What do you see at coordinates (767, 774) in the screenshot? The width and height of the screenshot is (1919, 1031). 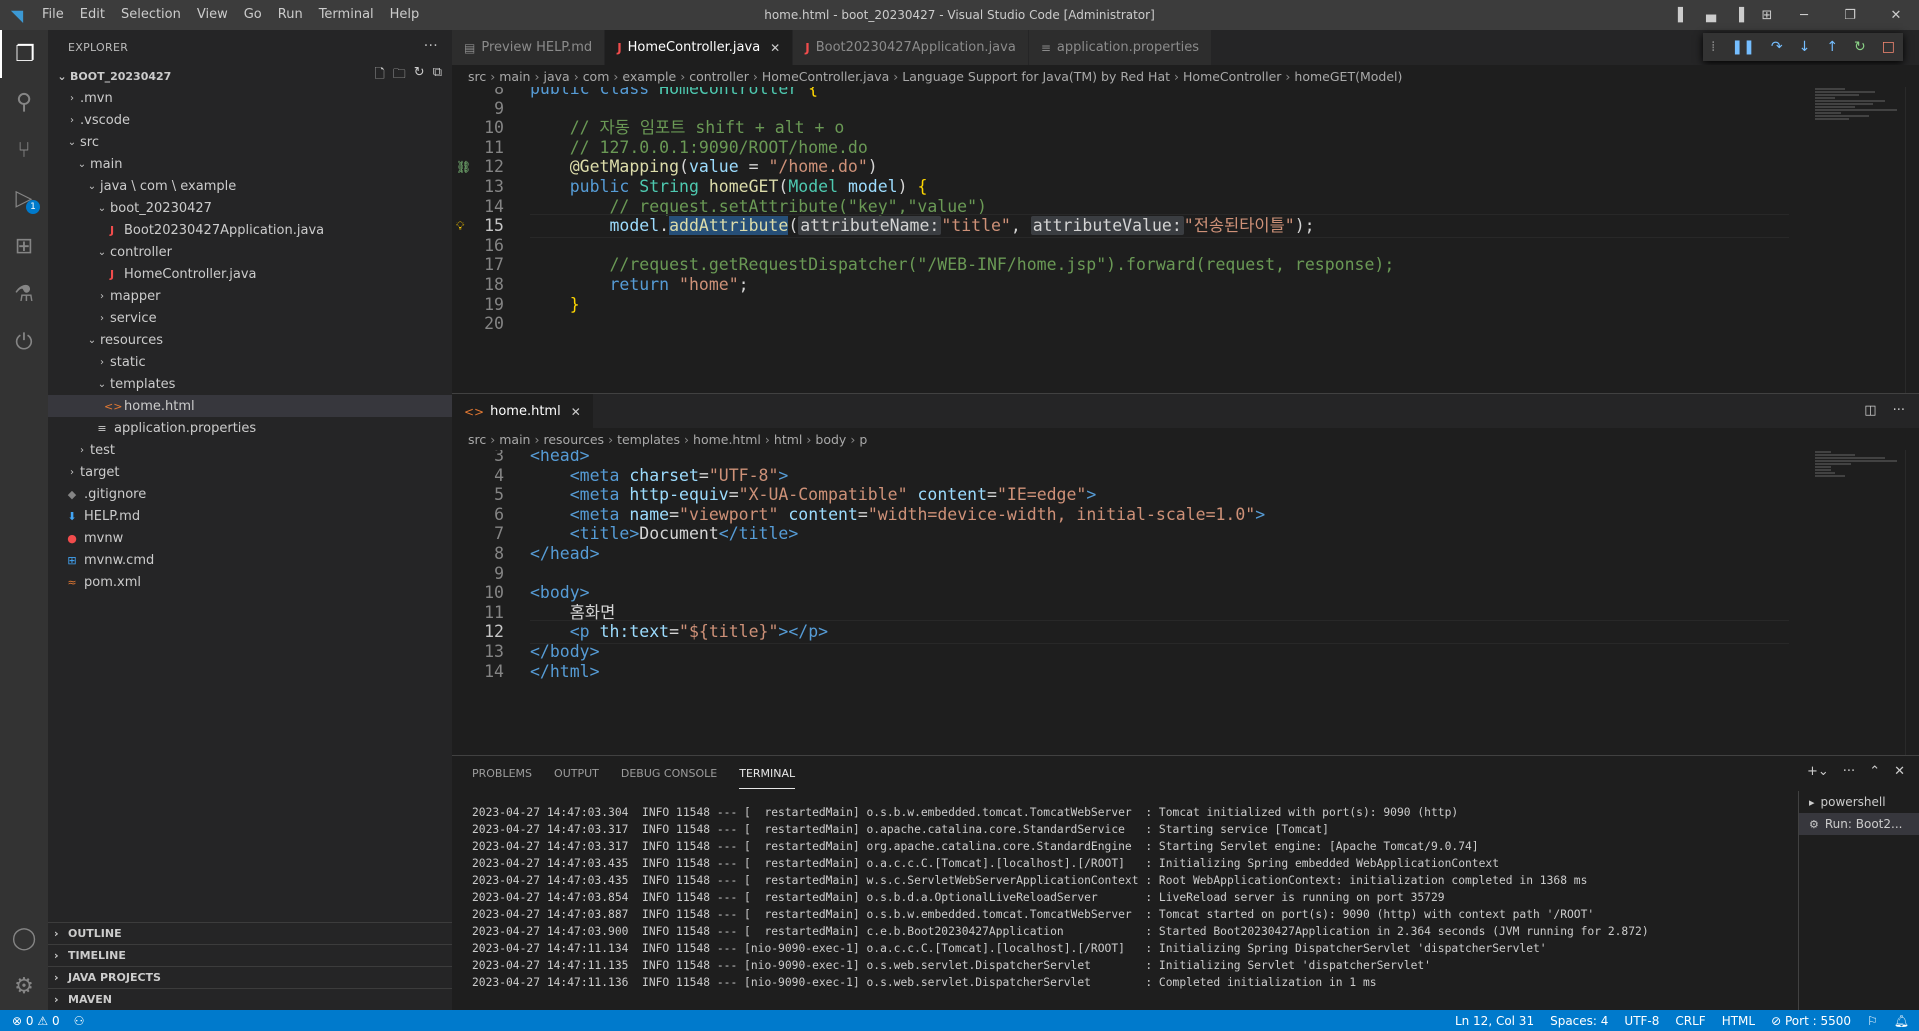 I see `tab-terminal: TERMINAL` at bounding box center [767, 774].